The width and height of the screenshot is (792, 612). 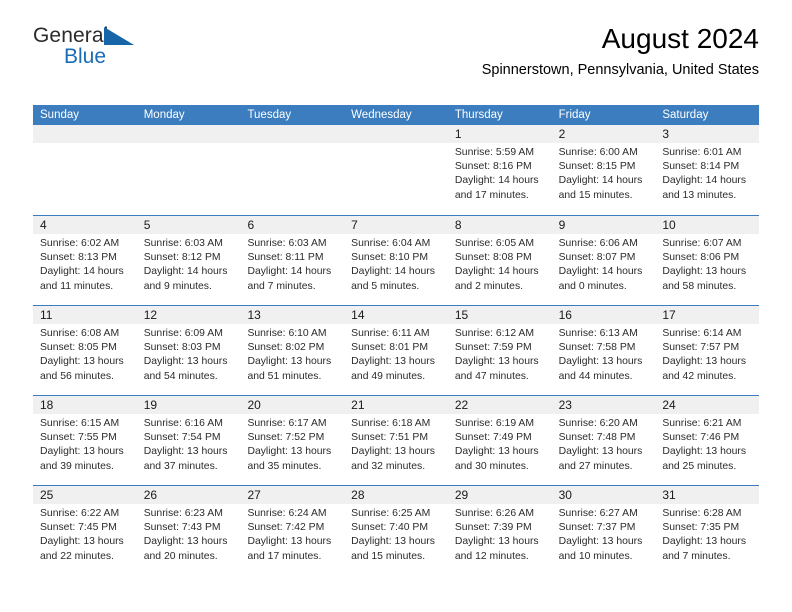 What do you see at coordinates (43, 225) in the screenshot?
I see `day-number: 4` at bounding box center [43, 225].